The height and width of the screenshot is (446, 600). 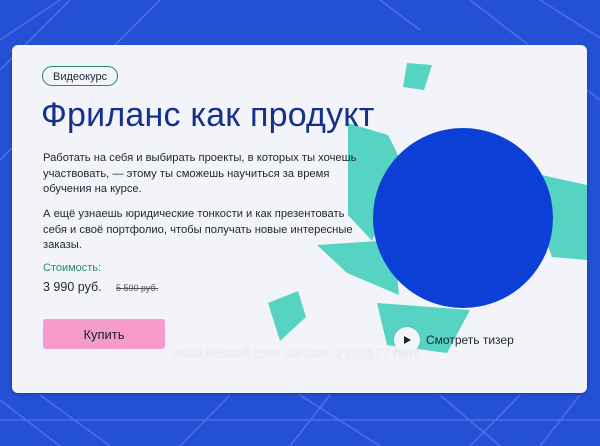 I want to click on teal-shape-bottom-left, so click(x=287, y=316).